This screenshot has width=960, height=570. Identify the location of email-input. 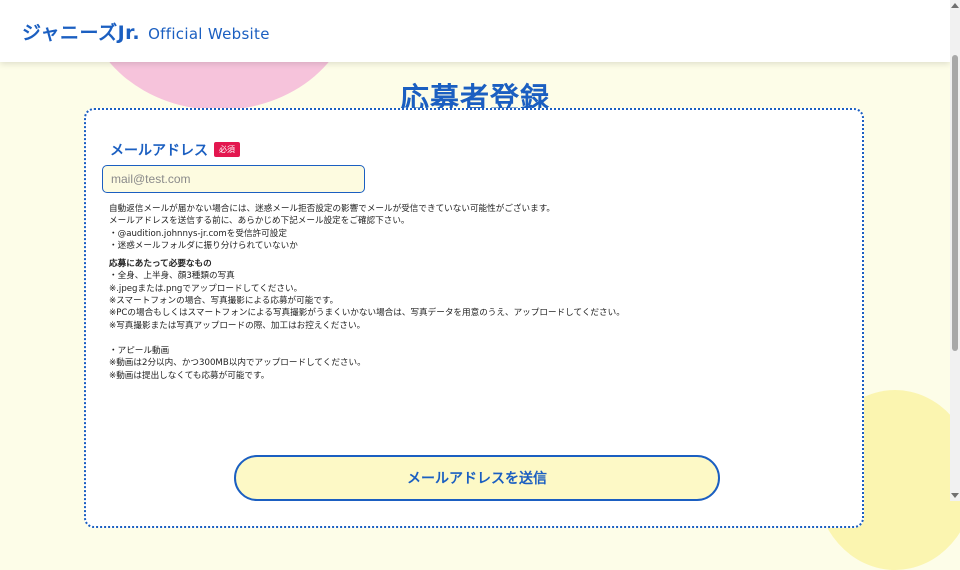
(233, 179).